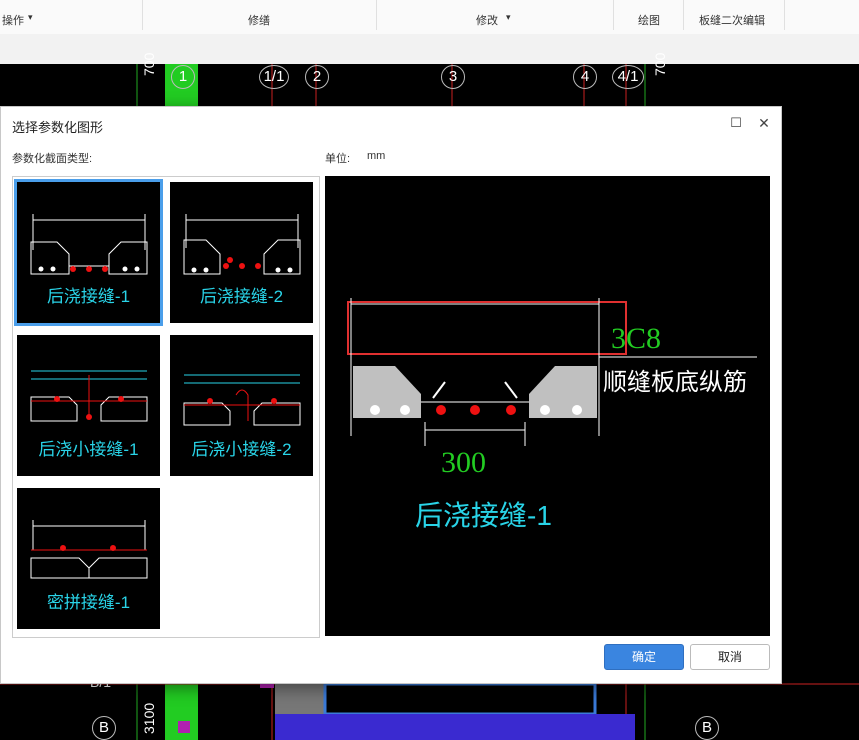  What do you see at coordinates (259, 20) in the screenshot?
I see `ribbon-group-repair: 修缮` at bounding box center [259, 20].